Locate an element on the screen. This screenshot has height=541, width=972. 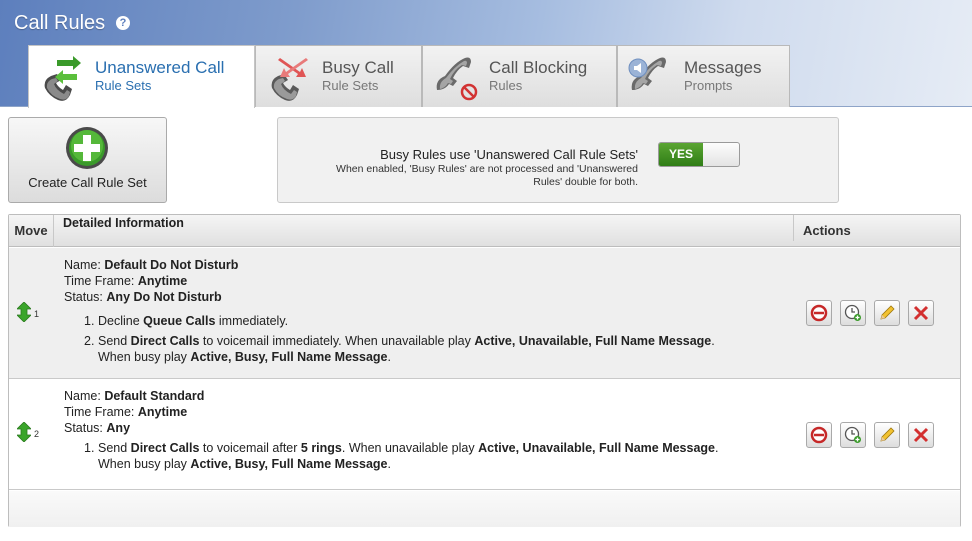
tab-busy-call: Busy Call Rule Sets is located at coordinates (338, 76).